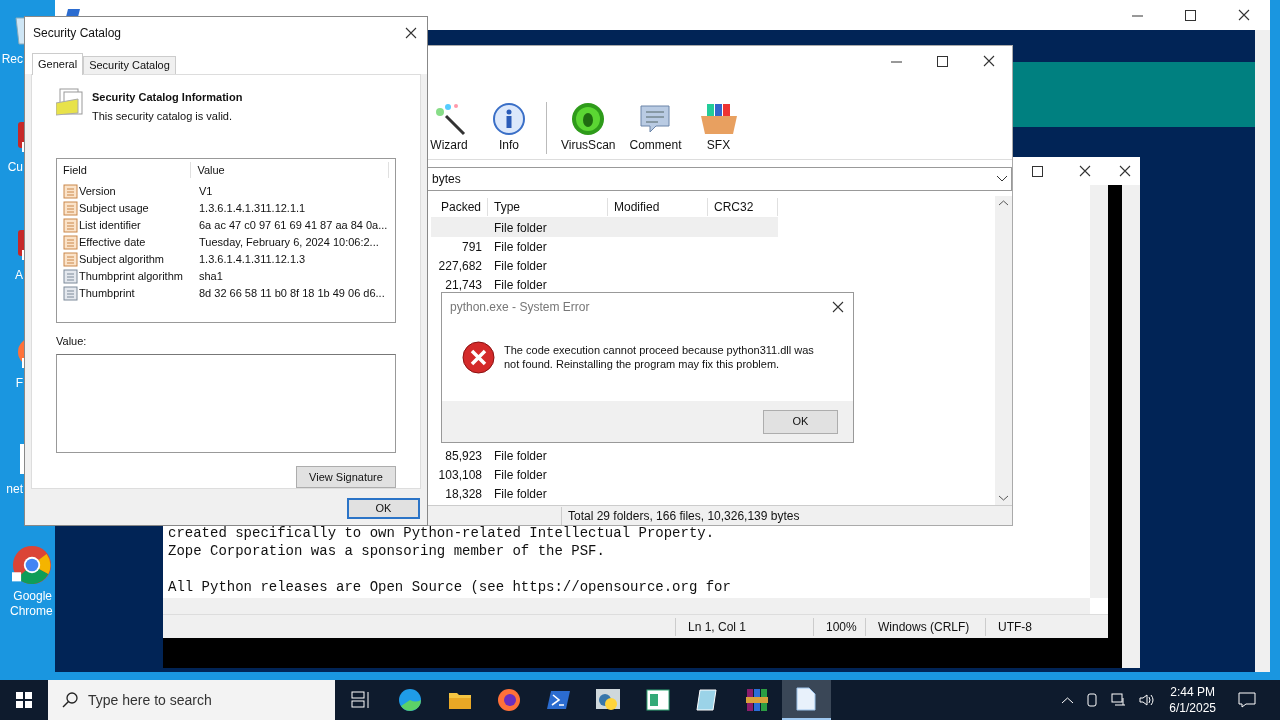 The height and width of the screenshot is (720, 1280). What do you see at coordinates (290, 170) in the screenshot?
I see `column-header: Value` at bounding box center [290, 170].